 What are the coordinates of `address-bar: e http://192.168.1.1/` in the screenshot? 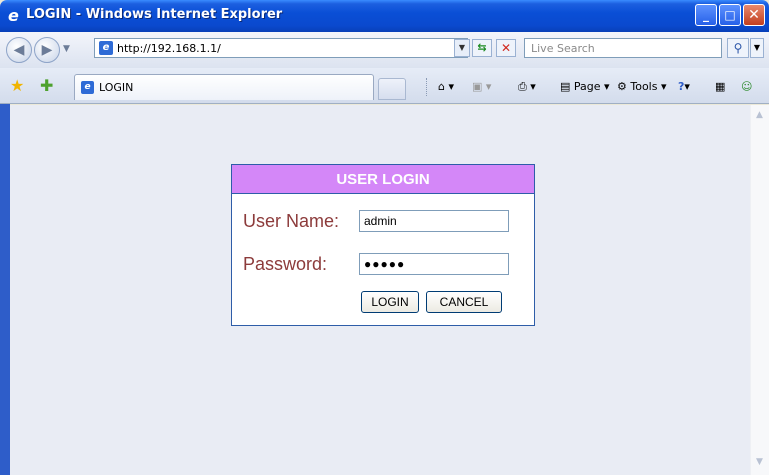 It's located at (281, 48).